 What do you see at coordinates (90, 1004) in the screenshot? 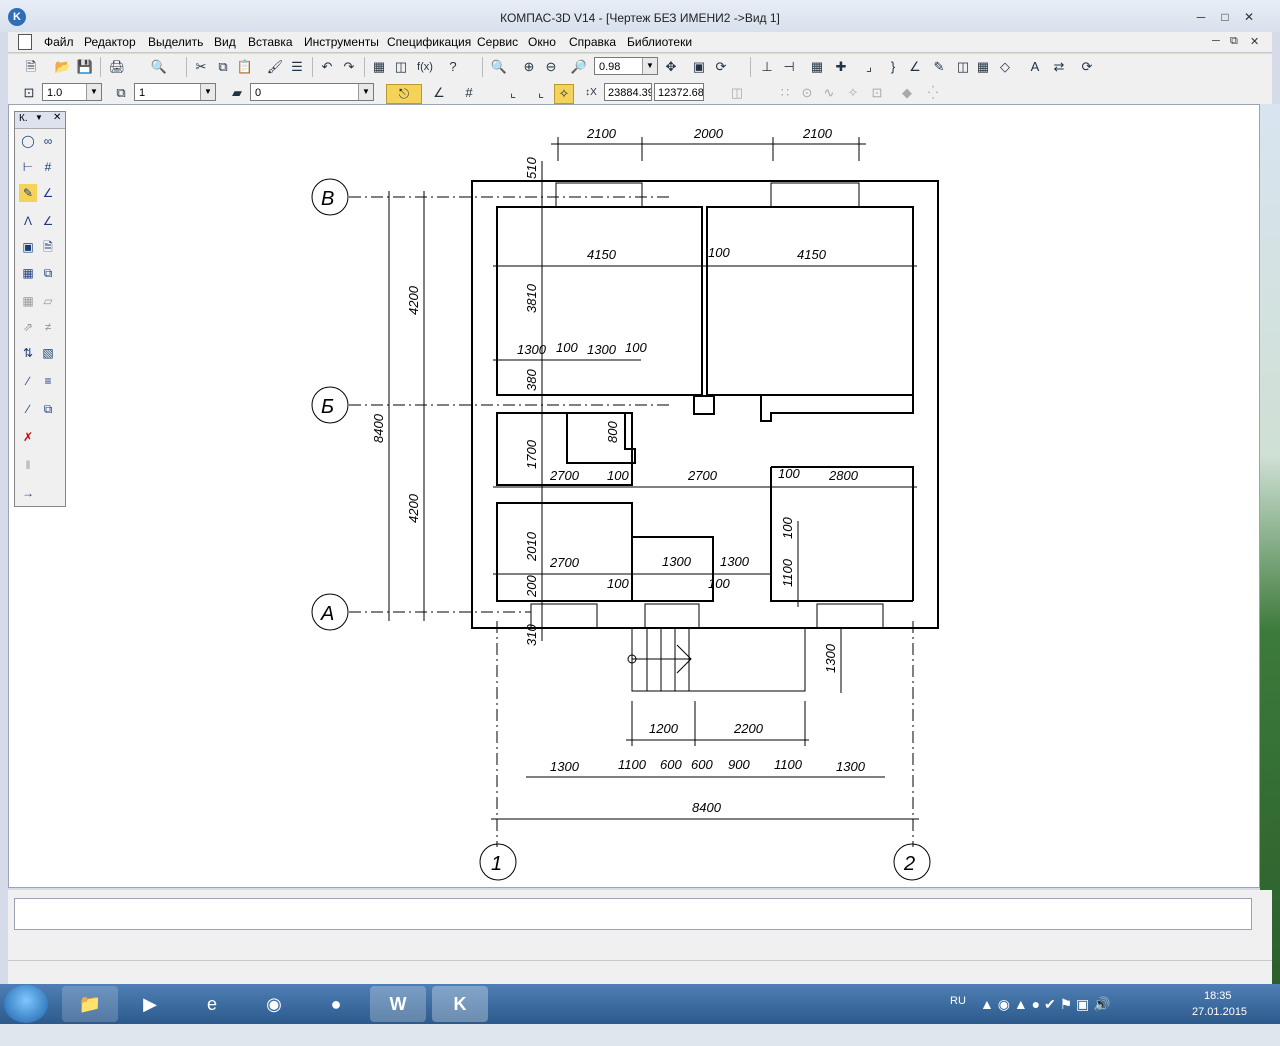
I see `explorer-task-icon: 📁` at bounding box center [90, 1004].